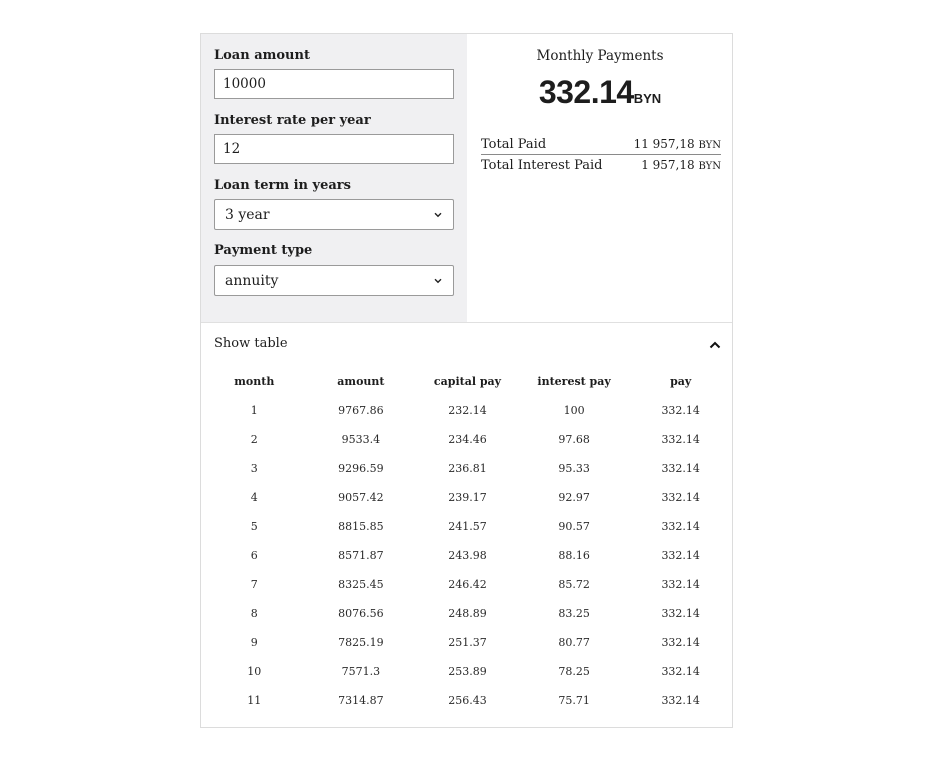 The image size is (935, 762). What do you see at coordinates (361, 526) in the screenshot?
I see `cell-amount: 8815.85` at bounding box center [361, 526].